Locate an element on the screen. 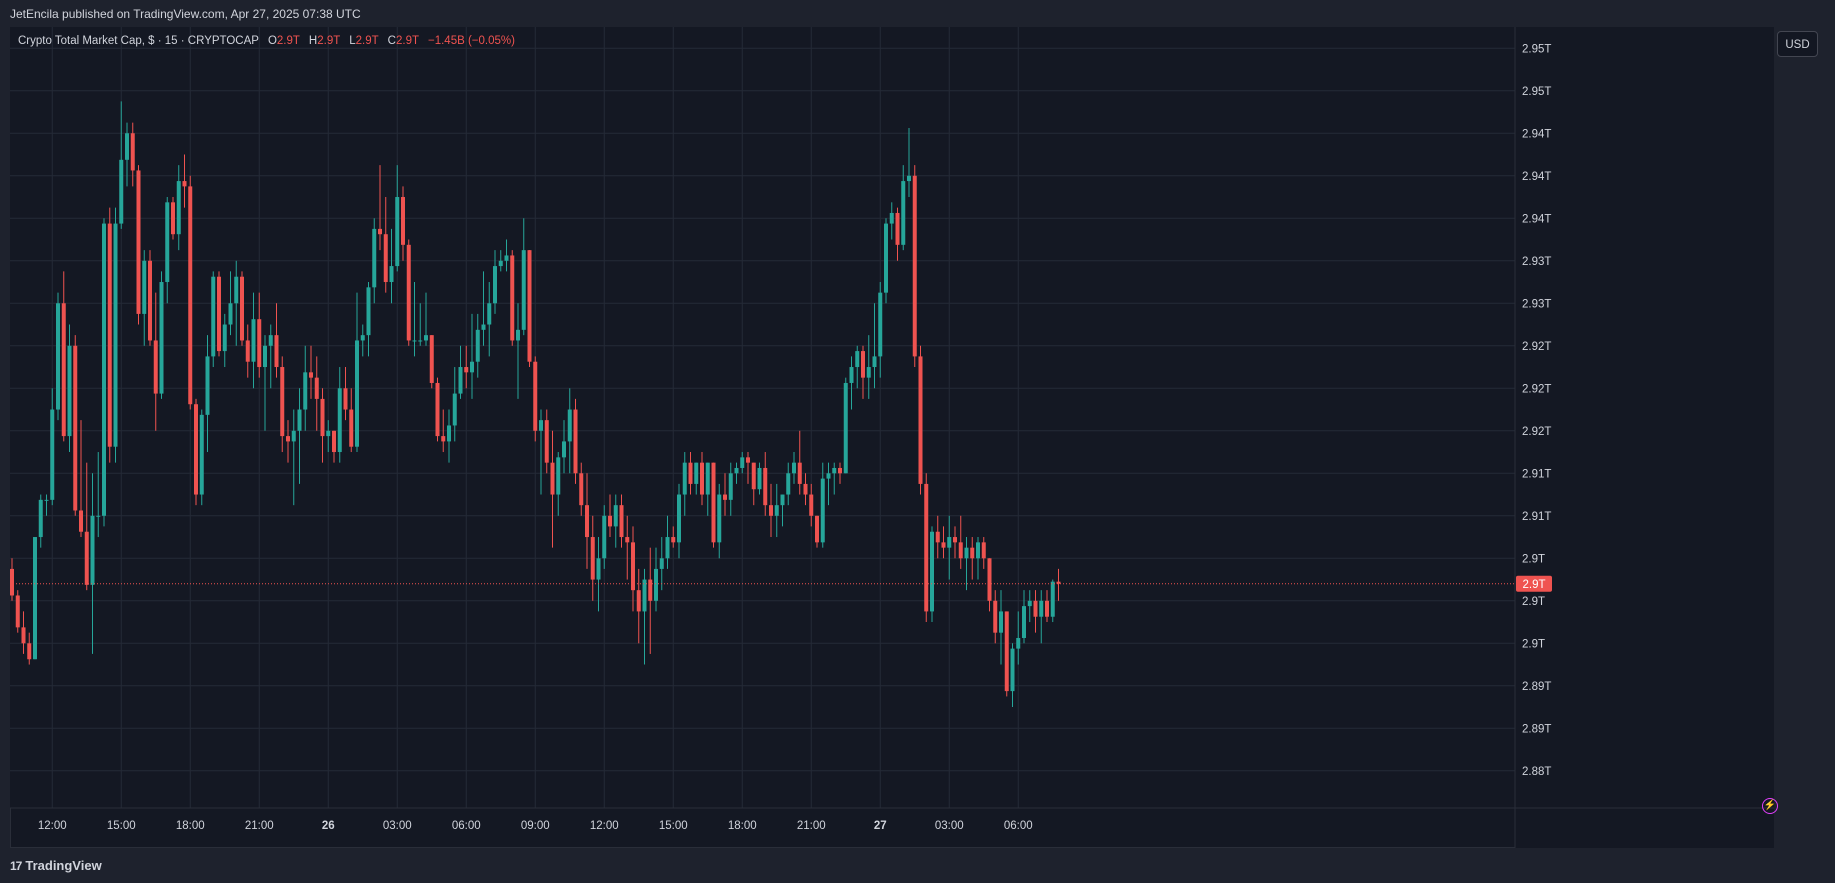 Image resolution: width=1835 pixels, height=883 pixels. lightning-icon: ⚡ is located at coordinates (1770, 806).